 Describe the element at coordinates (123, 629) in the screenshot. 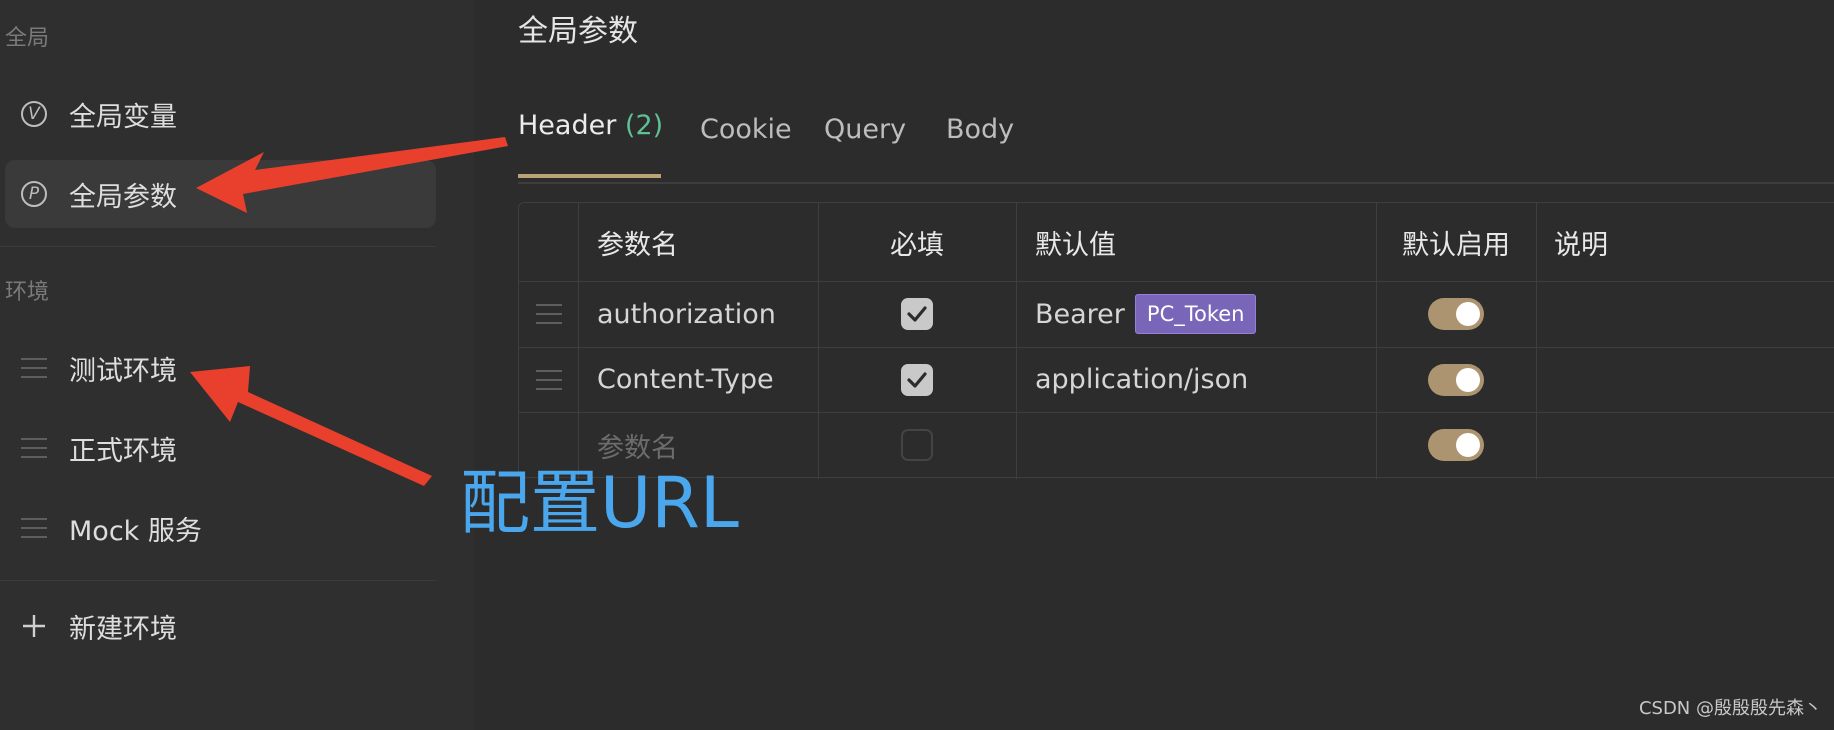

I see `new-environment-label: 新建环境` at that location.